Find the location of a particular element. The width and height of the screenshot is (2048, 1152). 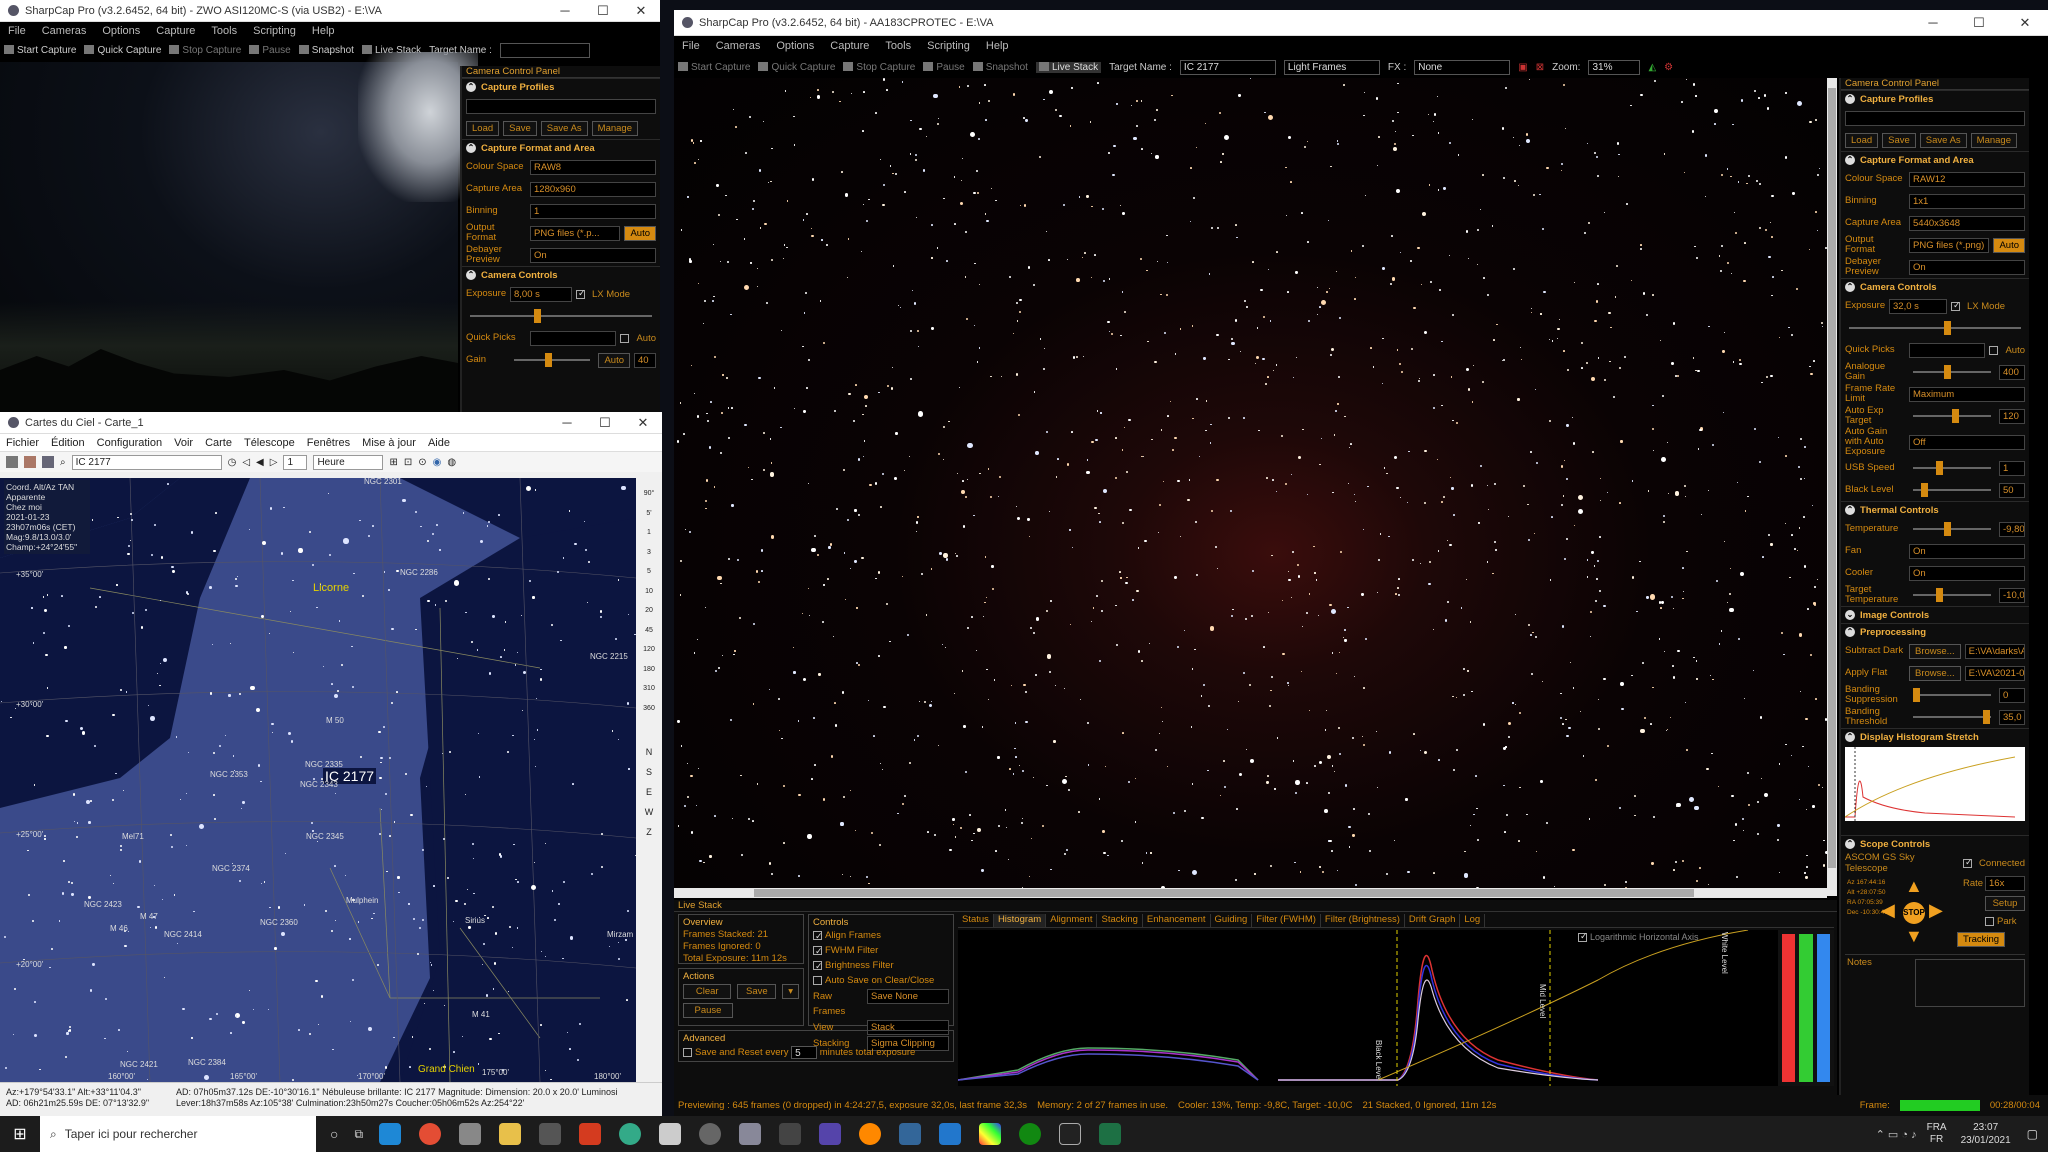

north-arrow-icon: ▲ is located at coordinates (1914, 886).